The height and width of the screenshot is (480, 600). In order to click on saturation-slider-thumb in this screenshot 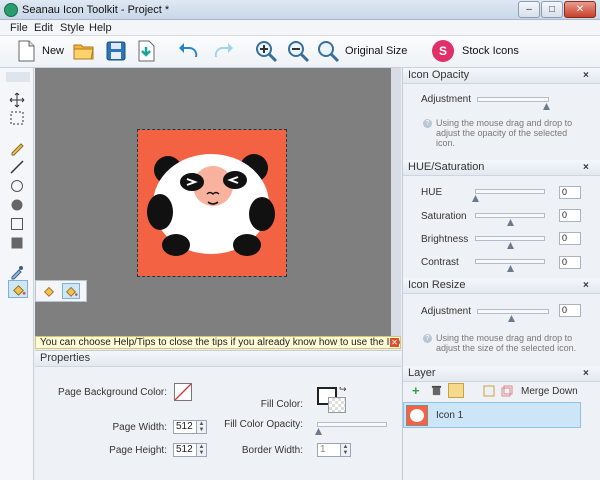, I will do `click(510, 222)`.